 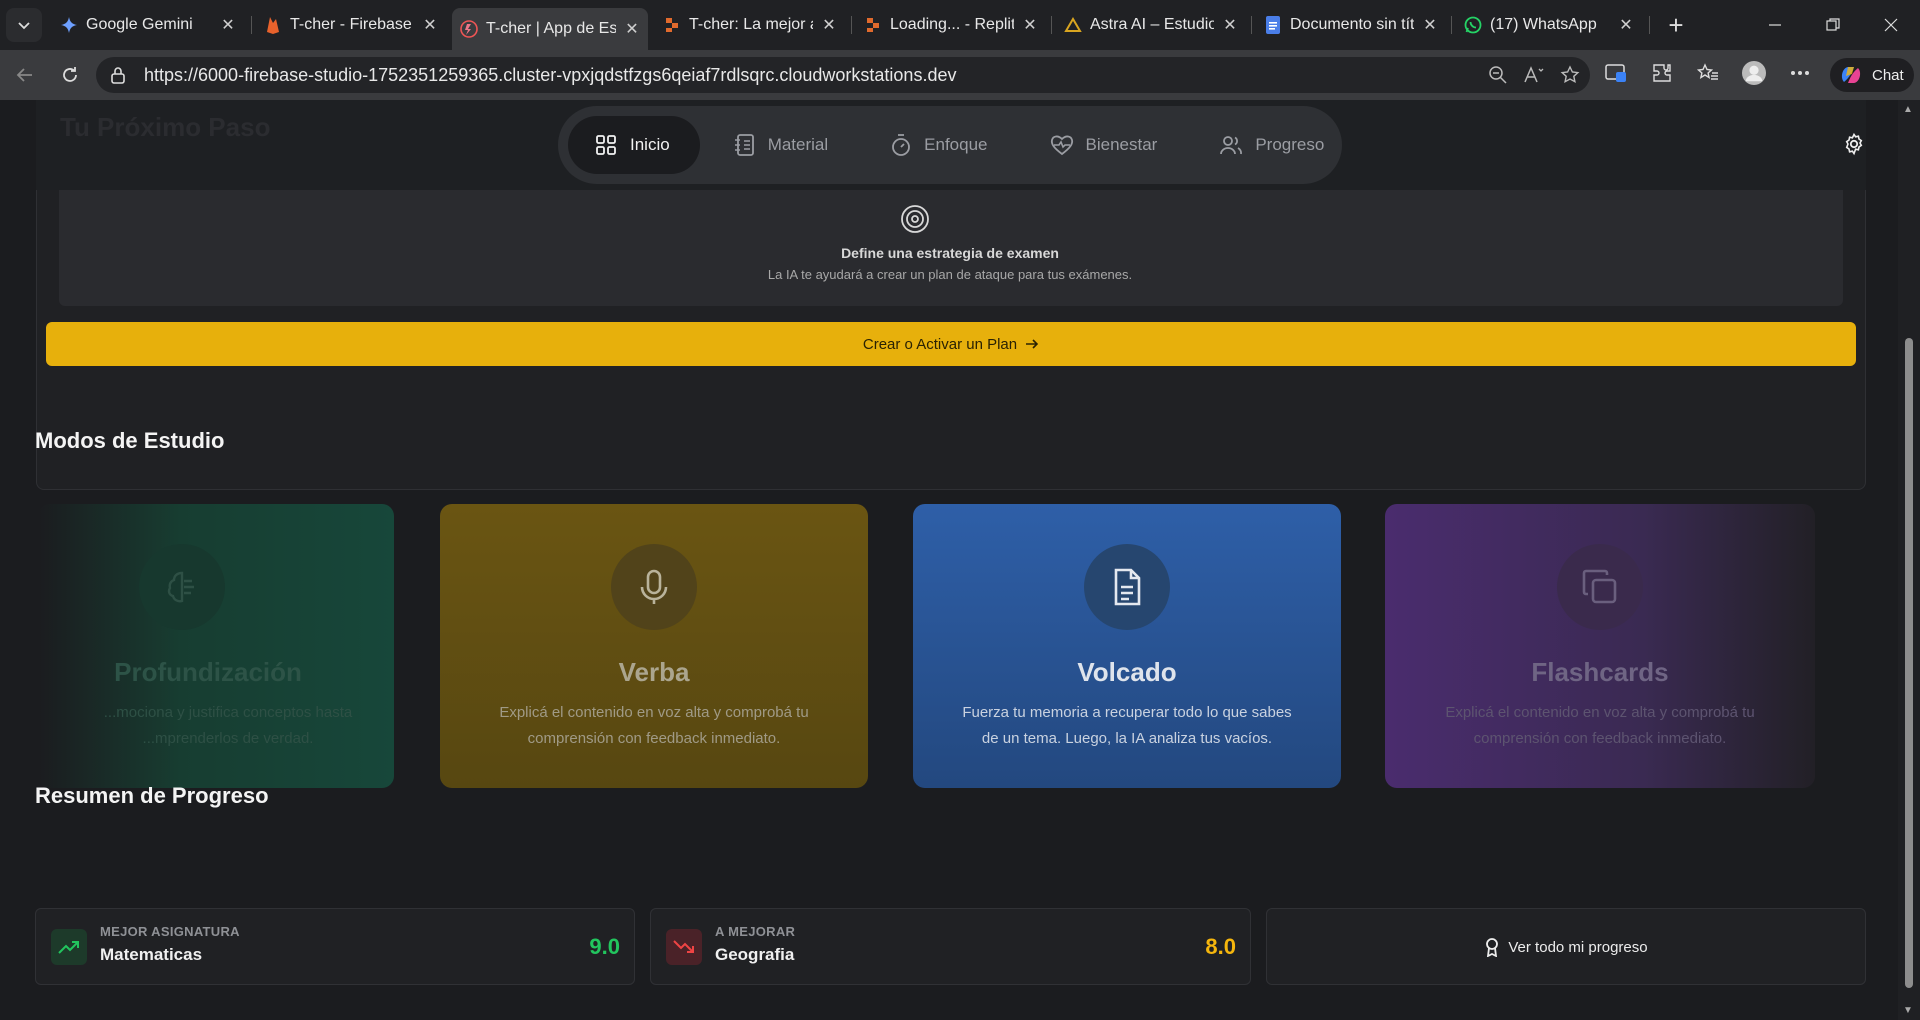 I want to click on ghost-section-title: Tu Próximo Paso, so click(x=165, y=127).